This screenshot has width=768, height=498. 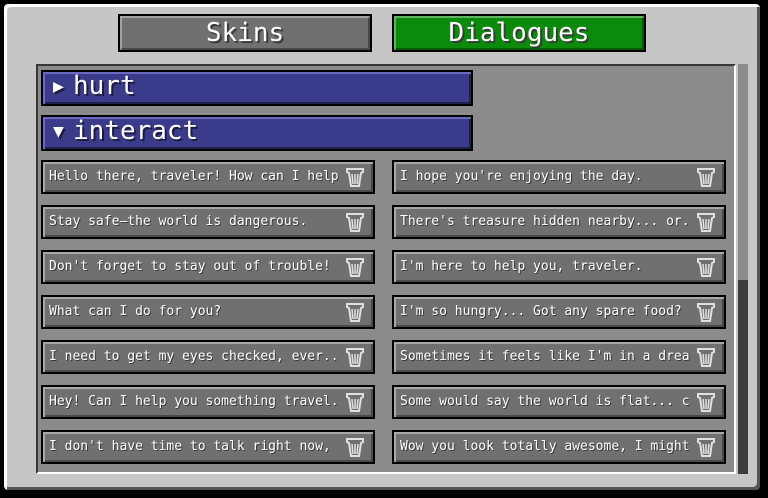 What do you see at coordinates (521, 176) in the screenshot?
I see `dialogue-text: I hope you're enjoying the day.` at bounding box center [521, 176].